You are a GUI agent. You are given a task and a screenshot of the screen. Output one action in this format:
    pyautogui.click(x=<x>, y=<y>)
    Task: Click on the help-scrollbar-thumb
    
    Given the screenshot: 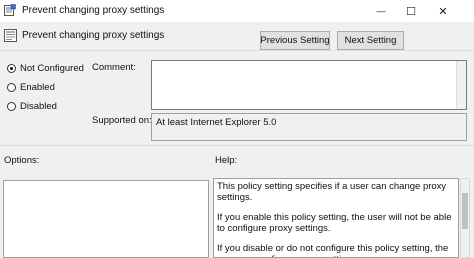 What is the action you would take?
    pyautogui.click(x=465, y=211)
    